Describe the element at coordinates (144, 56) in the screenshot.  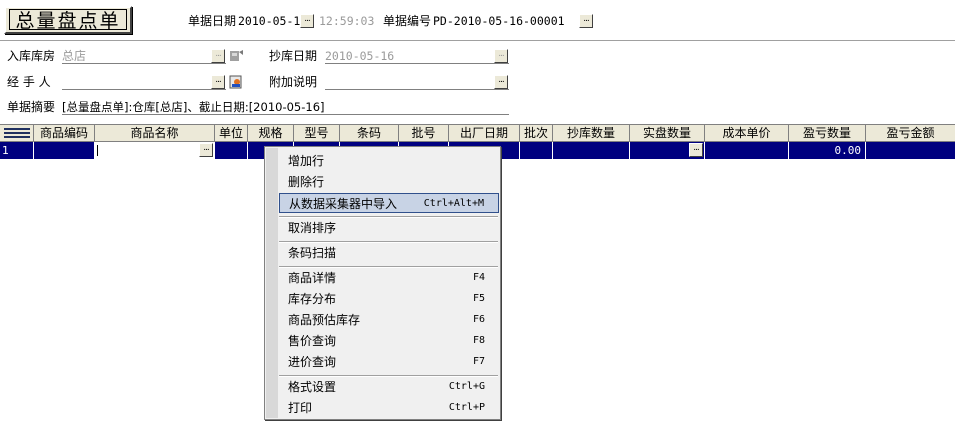
I see `warehouse-field: 总店` at that location.